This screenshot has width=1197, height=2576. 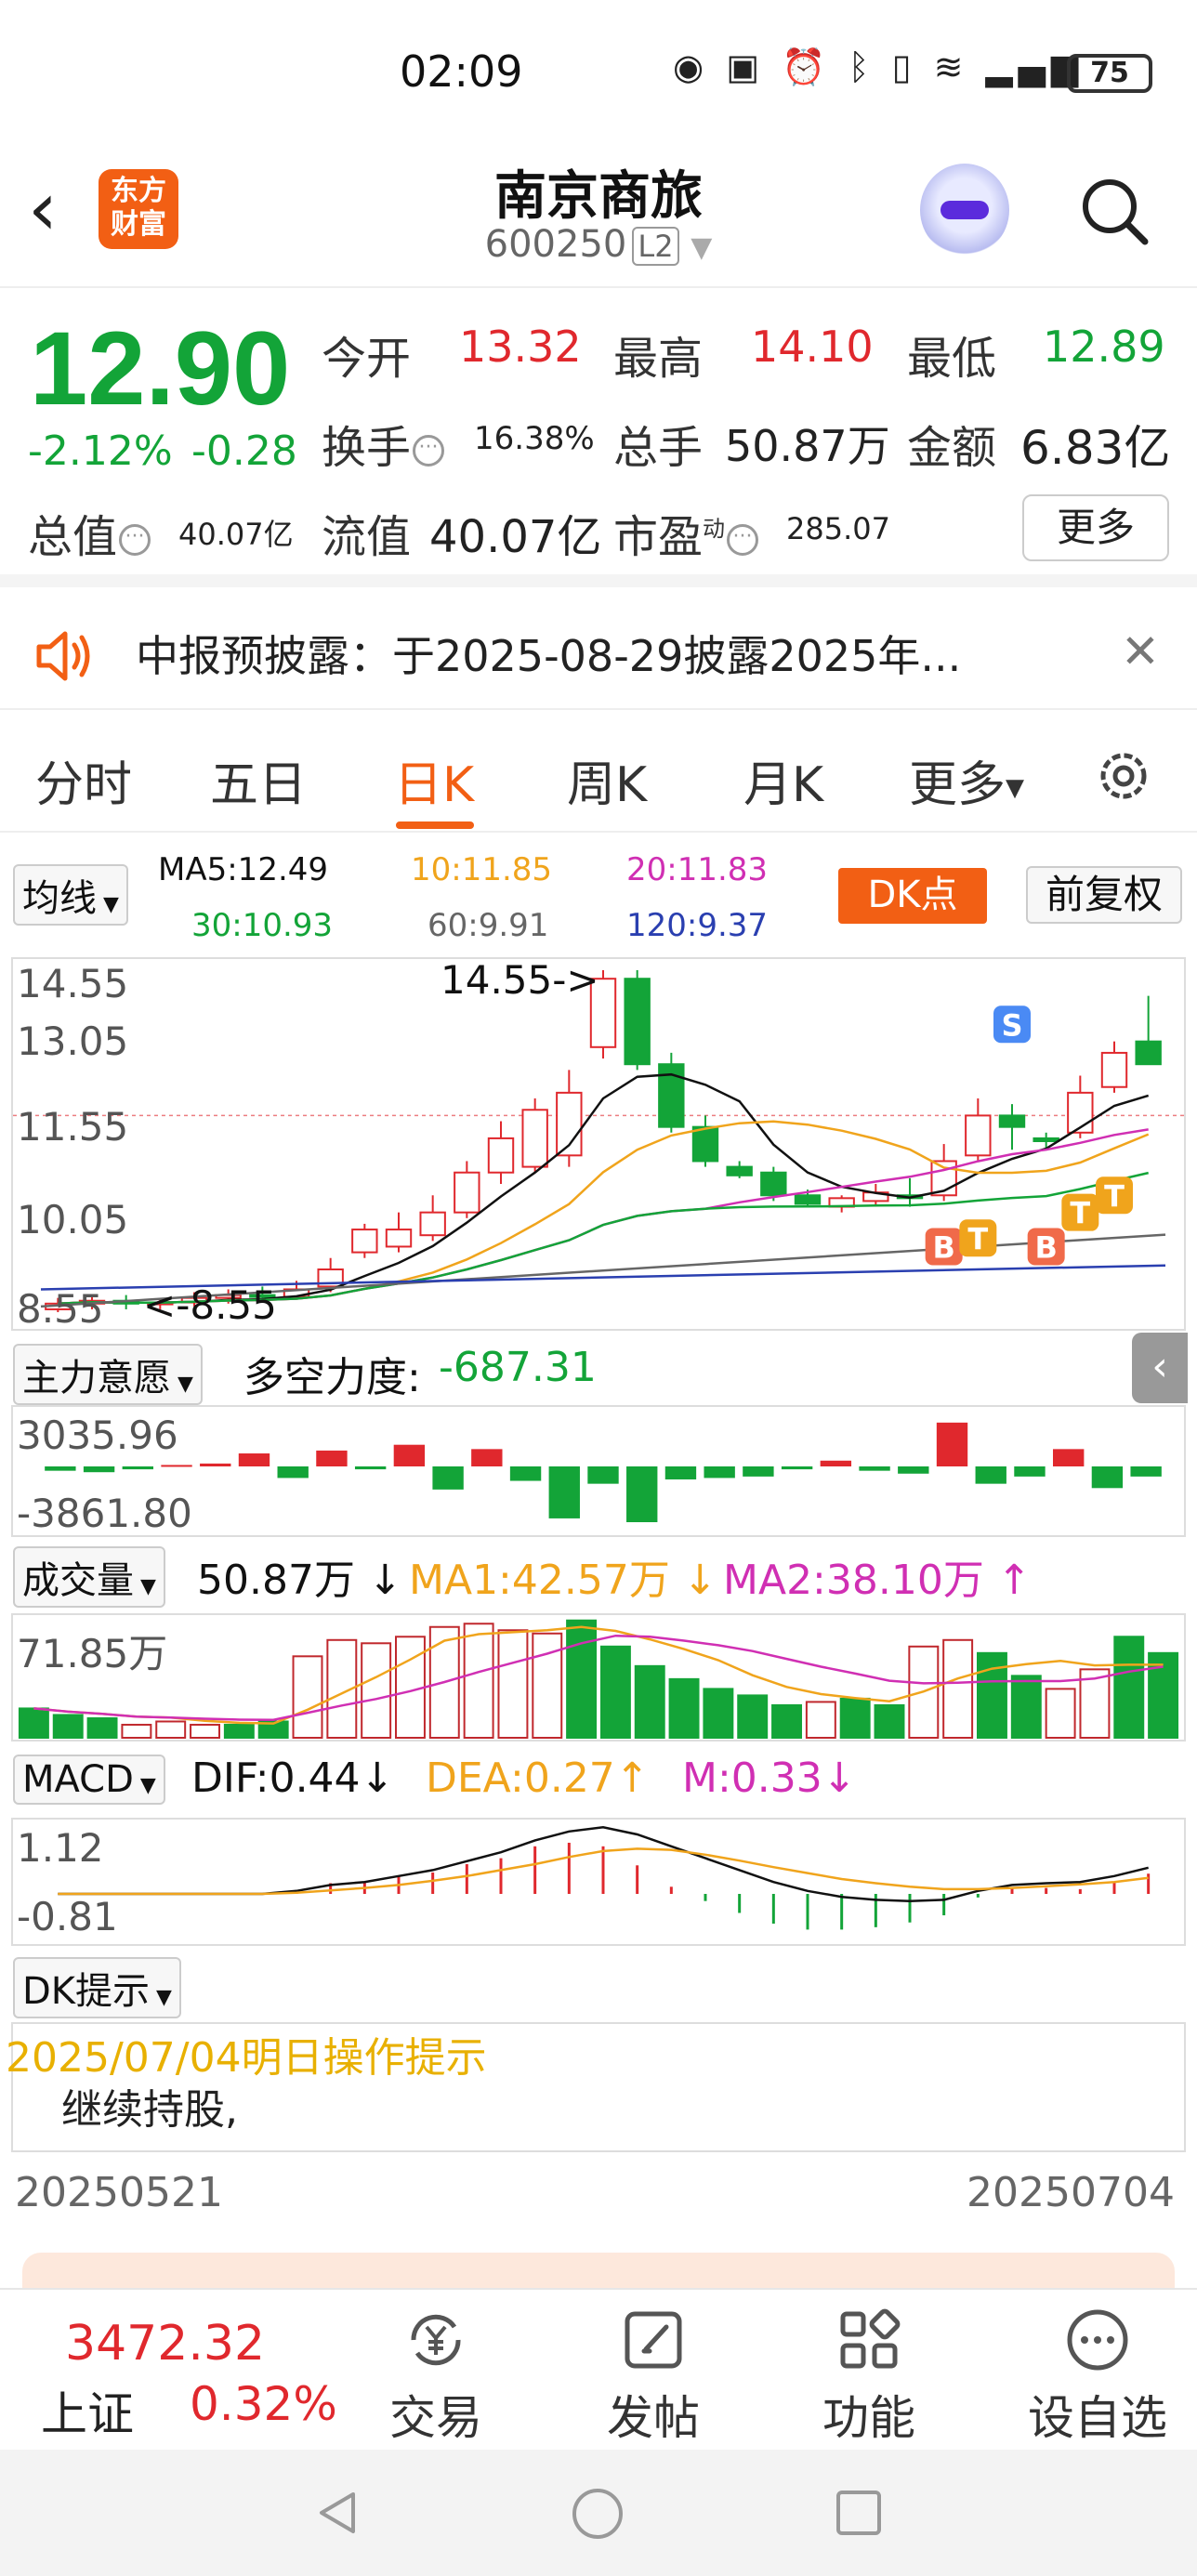 What do you see at coordinates (807, 66) in the screenshot?
I see `alarm-icon: ⏰` at bounding box center [807, 66].